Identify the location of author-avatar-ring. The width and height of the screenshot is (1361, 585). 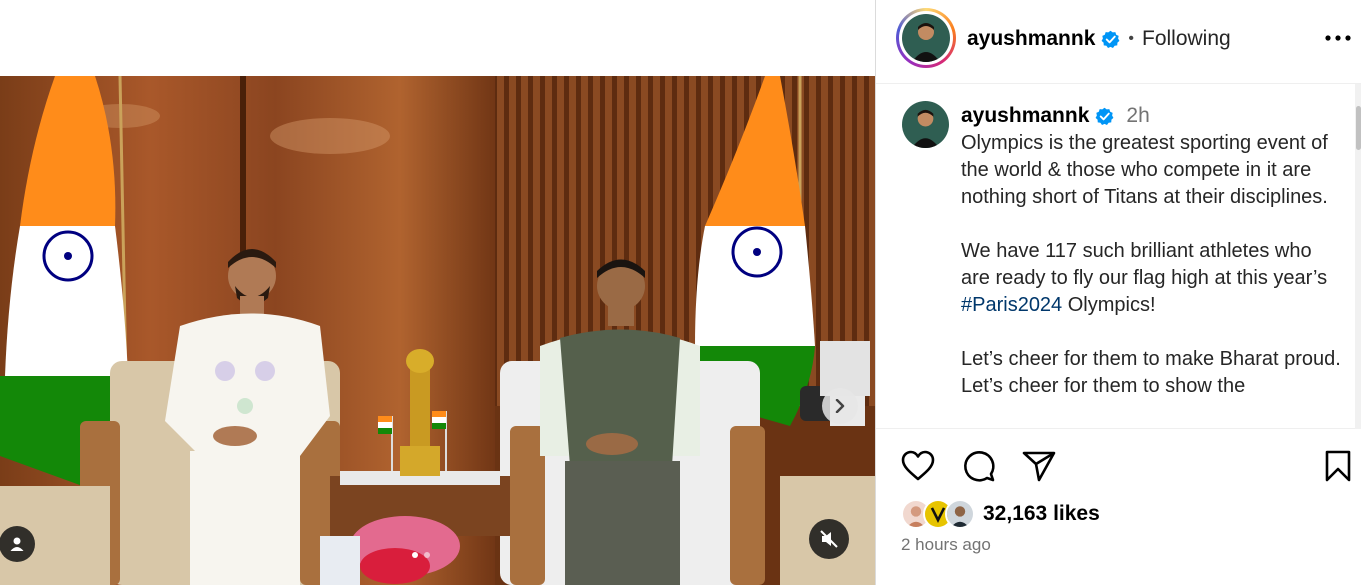
(926, 38).